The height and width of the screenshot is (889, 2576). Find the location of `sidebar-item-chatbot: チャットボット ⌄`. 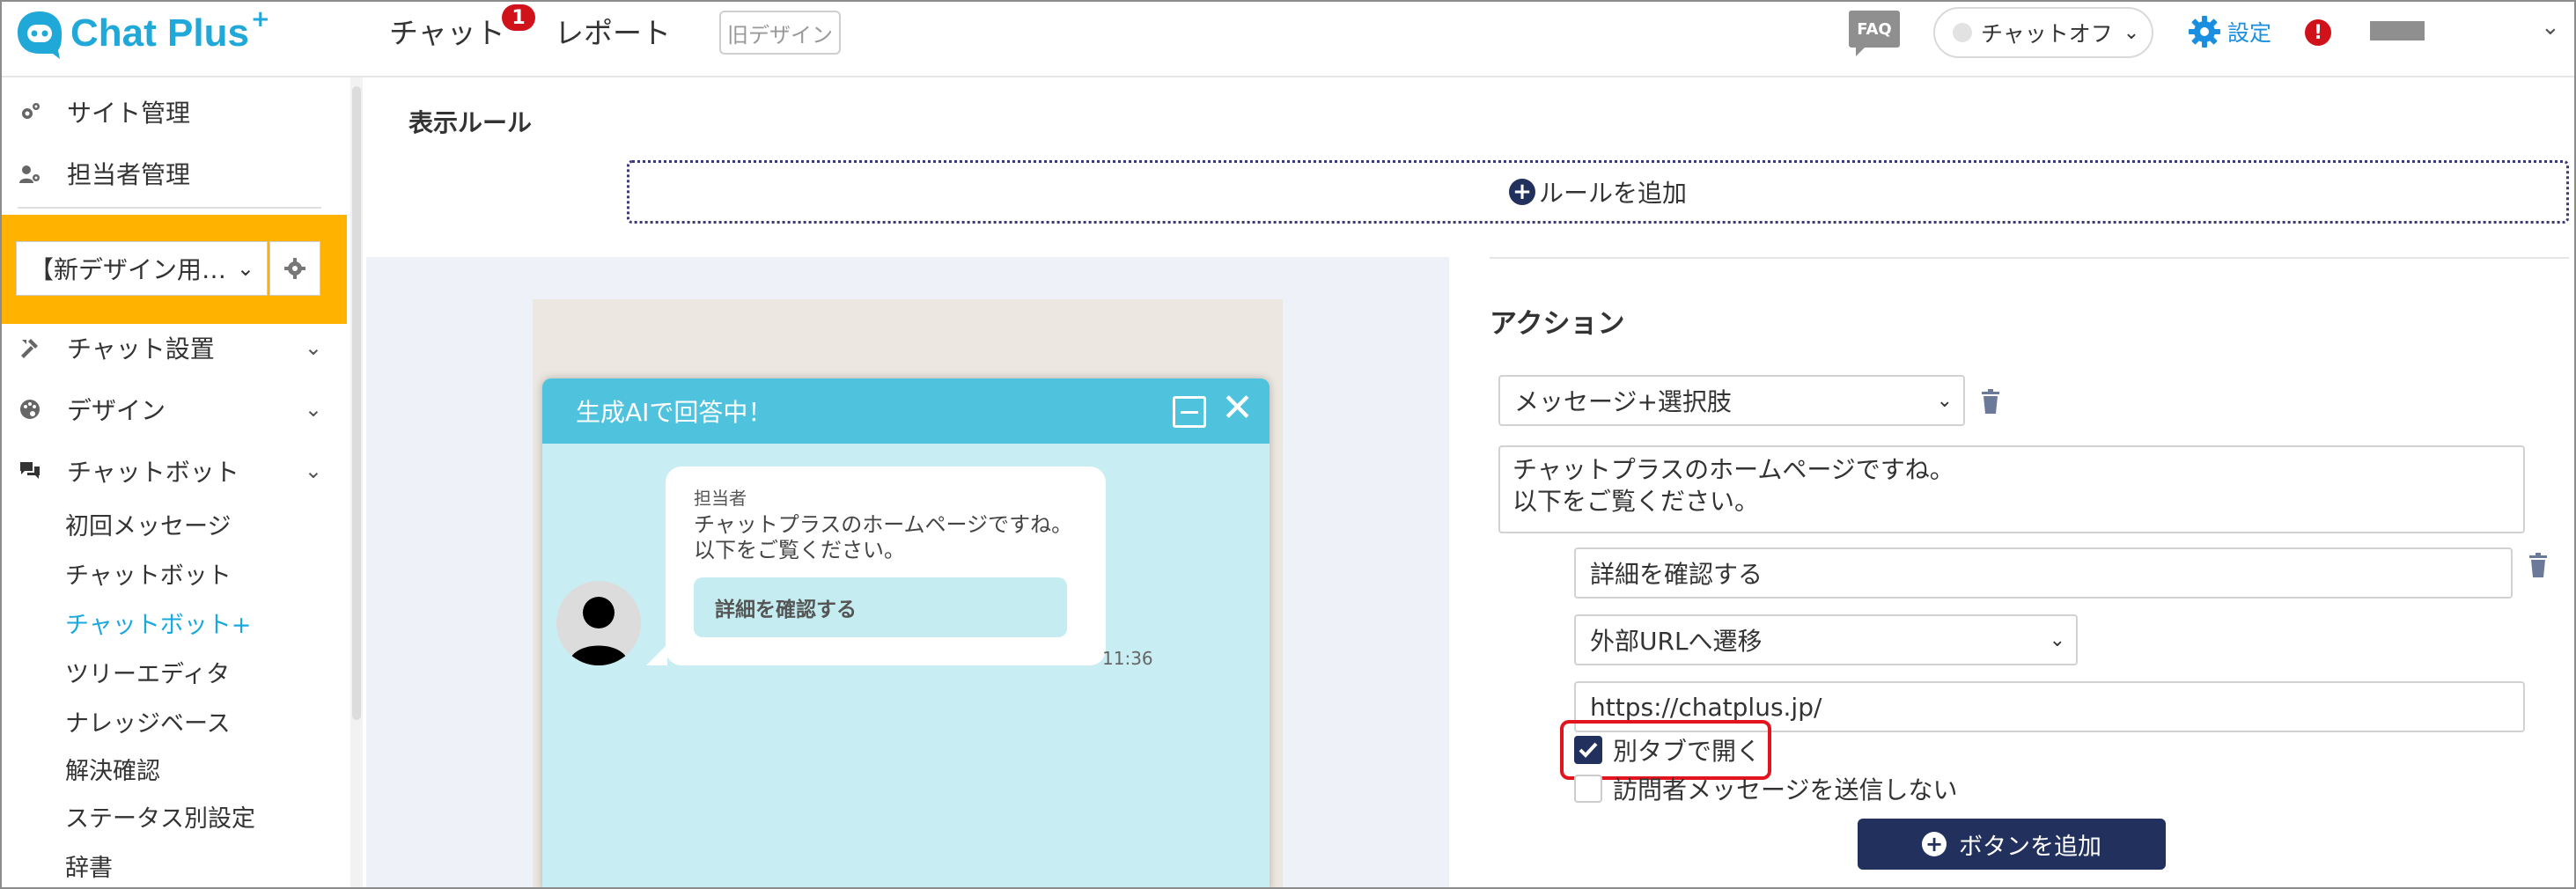

sidebar-item-chatbot: チャットボット ⌄ is located at coordinates (169, 471).